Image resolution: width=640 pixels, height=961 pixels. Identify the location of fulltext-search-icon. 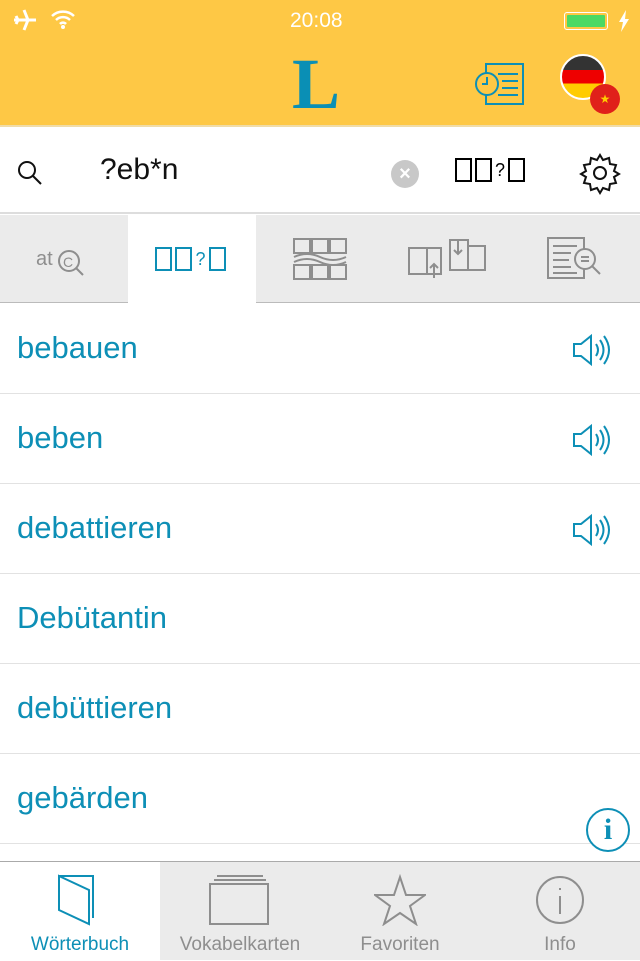
(574, 258).